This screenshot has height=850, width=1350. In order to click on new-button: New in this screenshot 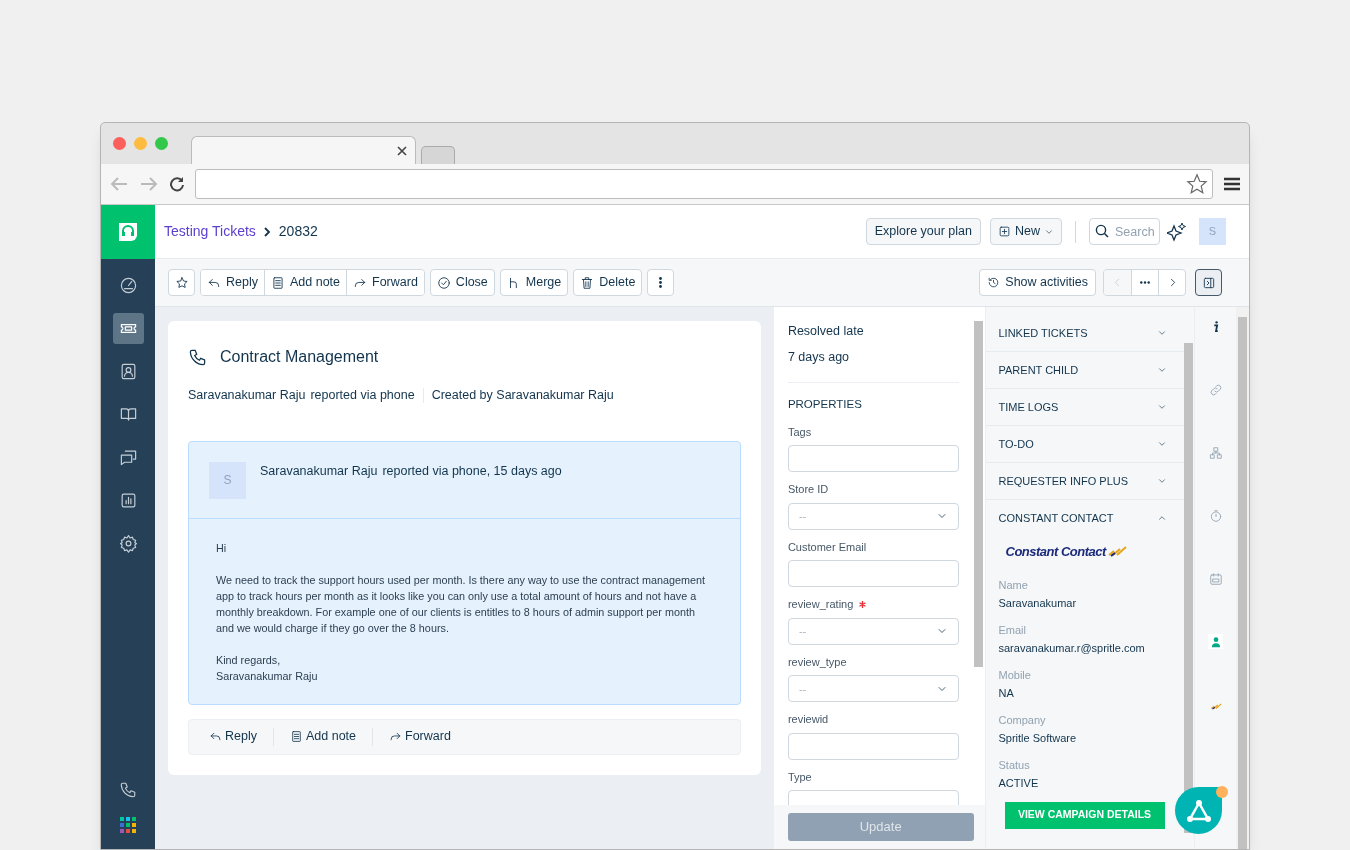, I will do `click(1026, 231)`.